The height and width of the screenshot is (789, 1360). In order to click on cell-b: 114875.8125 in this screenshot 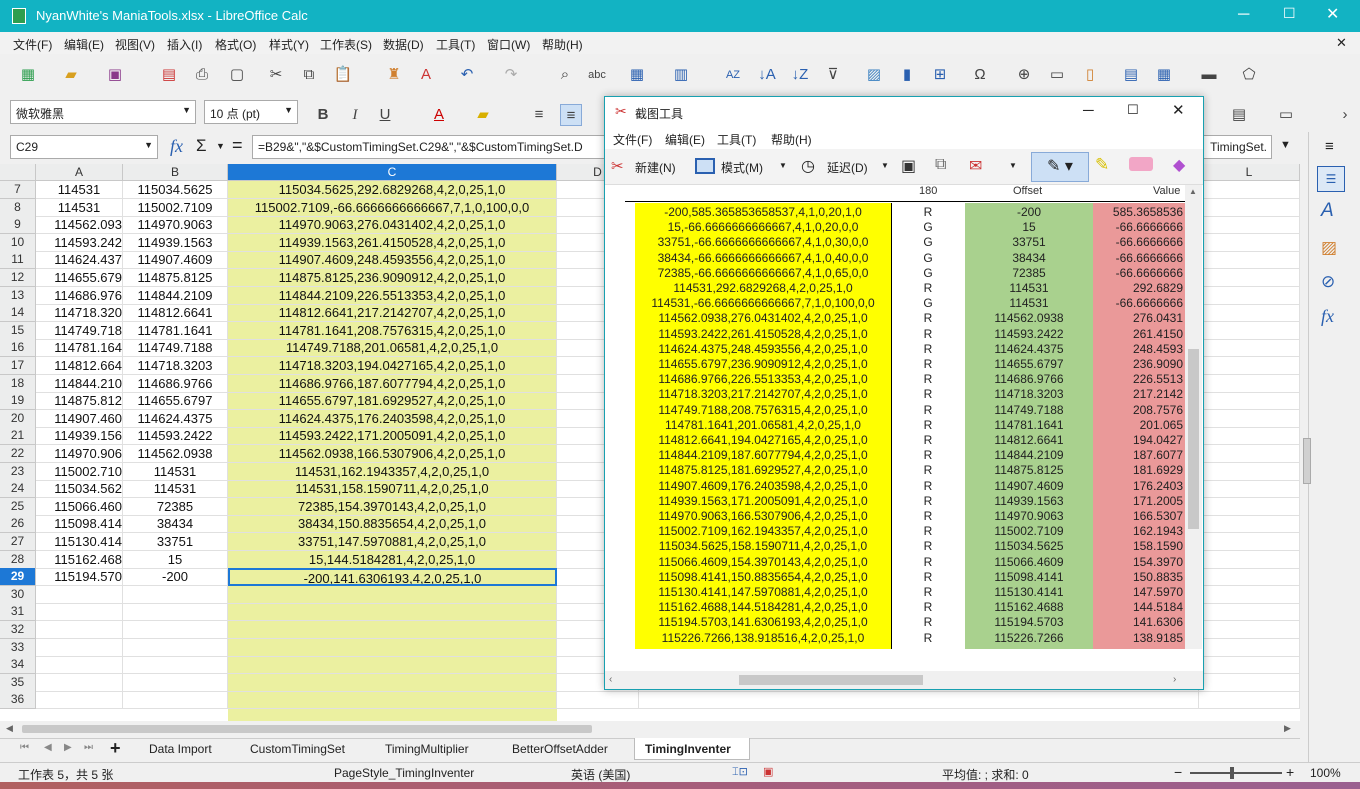, I will do `click(175, 278)`.